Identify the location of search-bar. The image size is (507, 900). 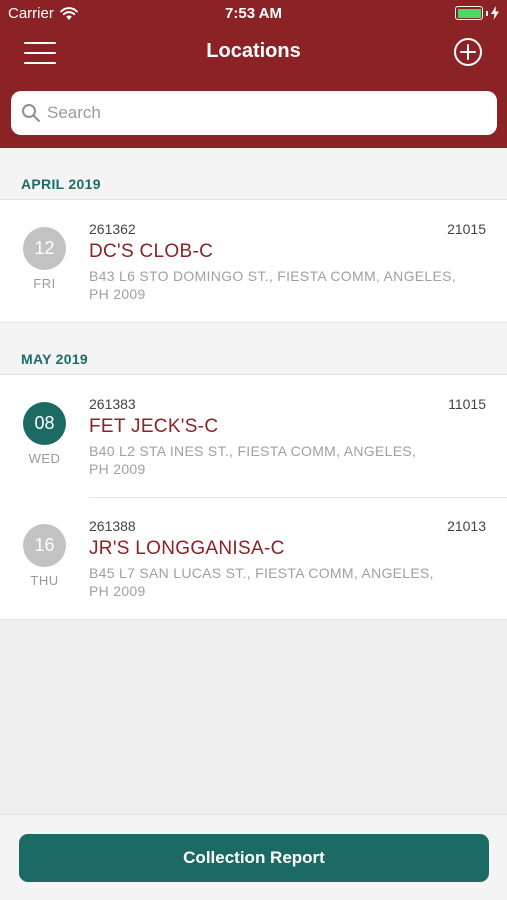
(254, 113).